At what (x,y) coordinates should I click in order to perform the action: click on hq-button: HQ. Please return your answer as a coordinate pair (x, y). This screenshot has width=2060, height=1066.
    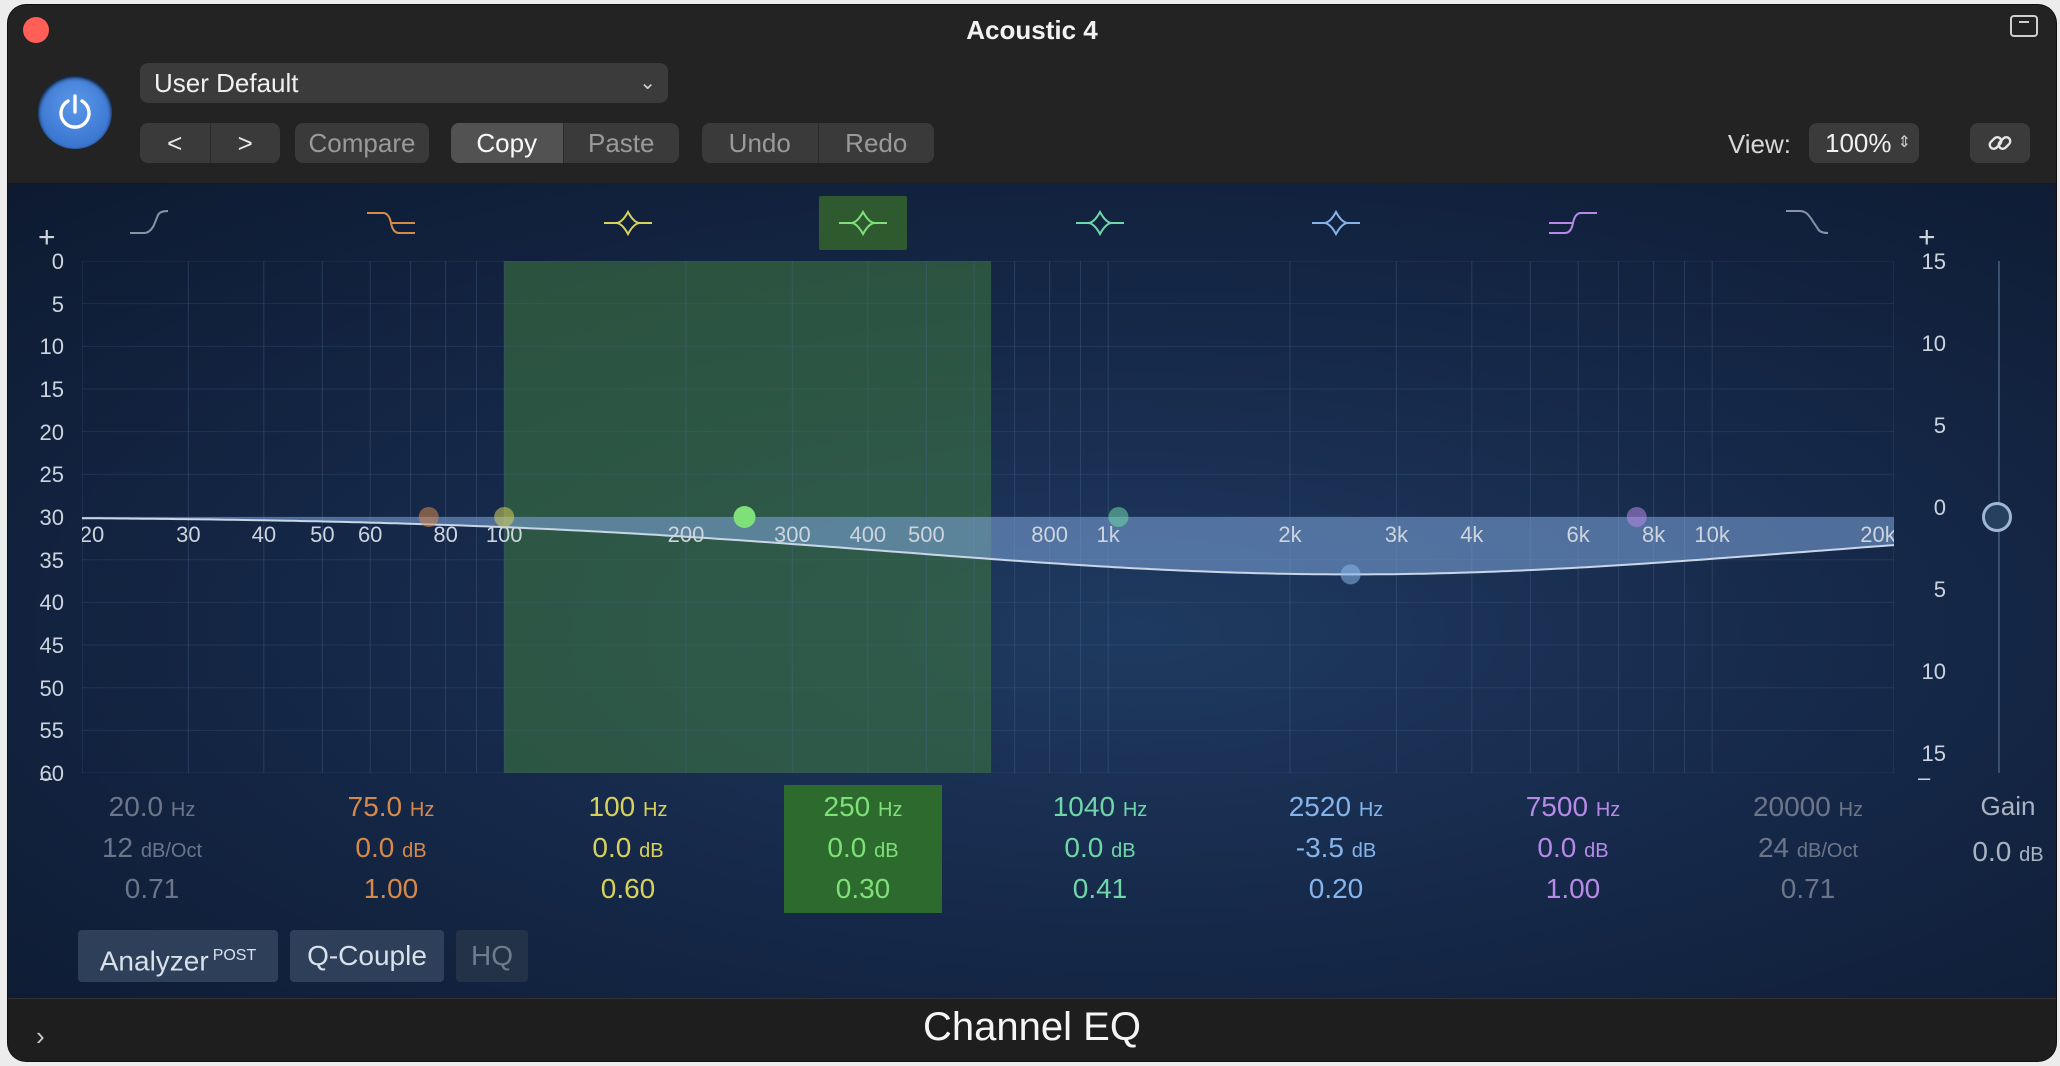
    Looking at the image, I should click on (492, 956).